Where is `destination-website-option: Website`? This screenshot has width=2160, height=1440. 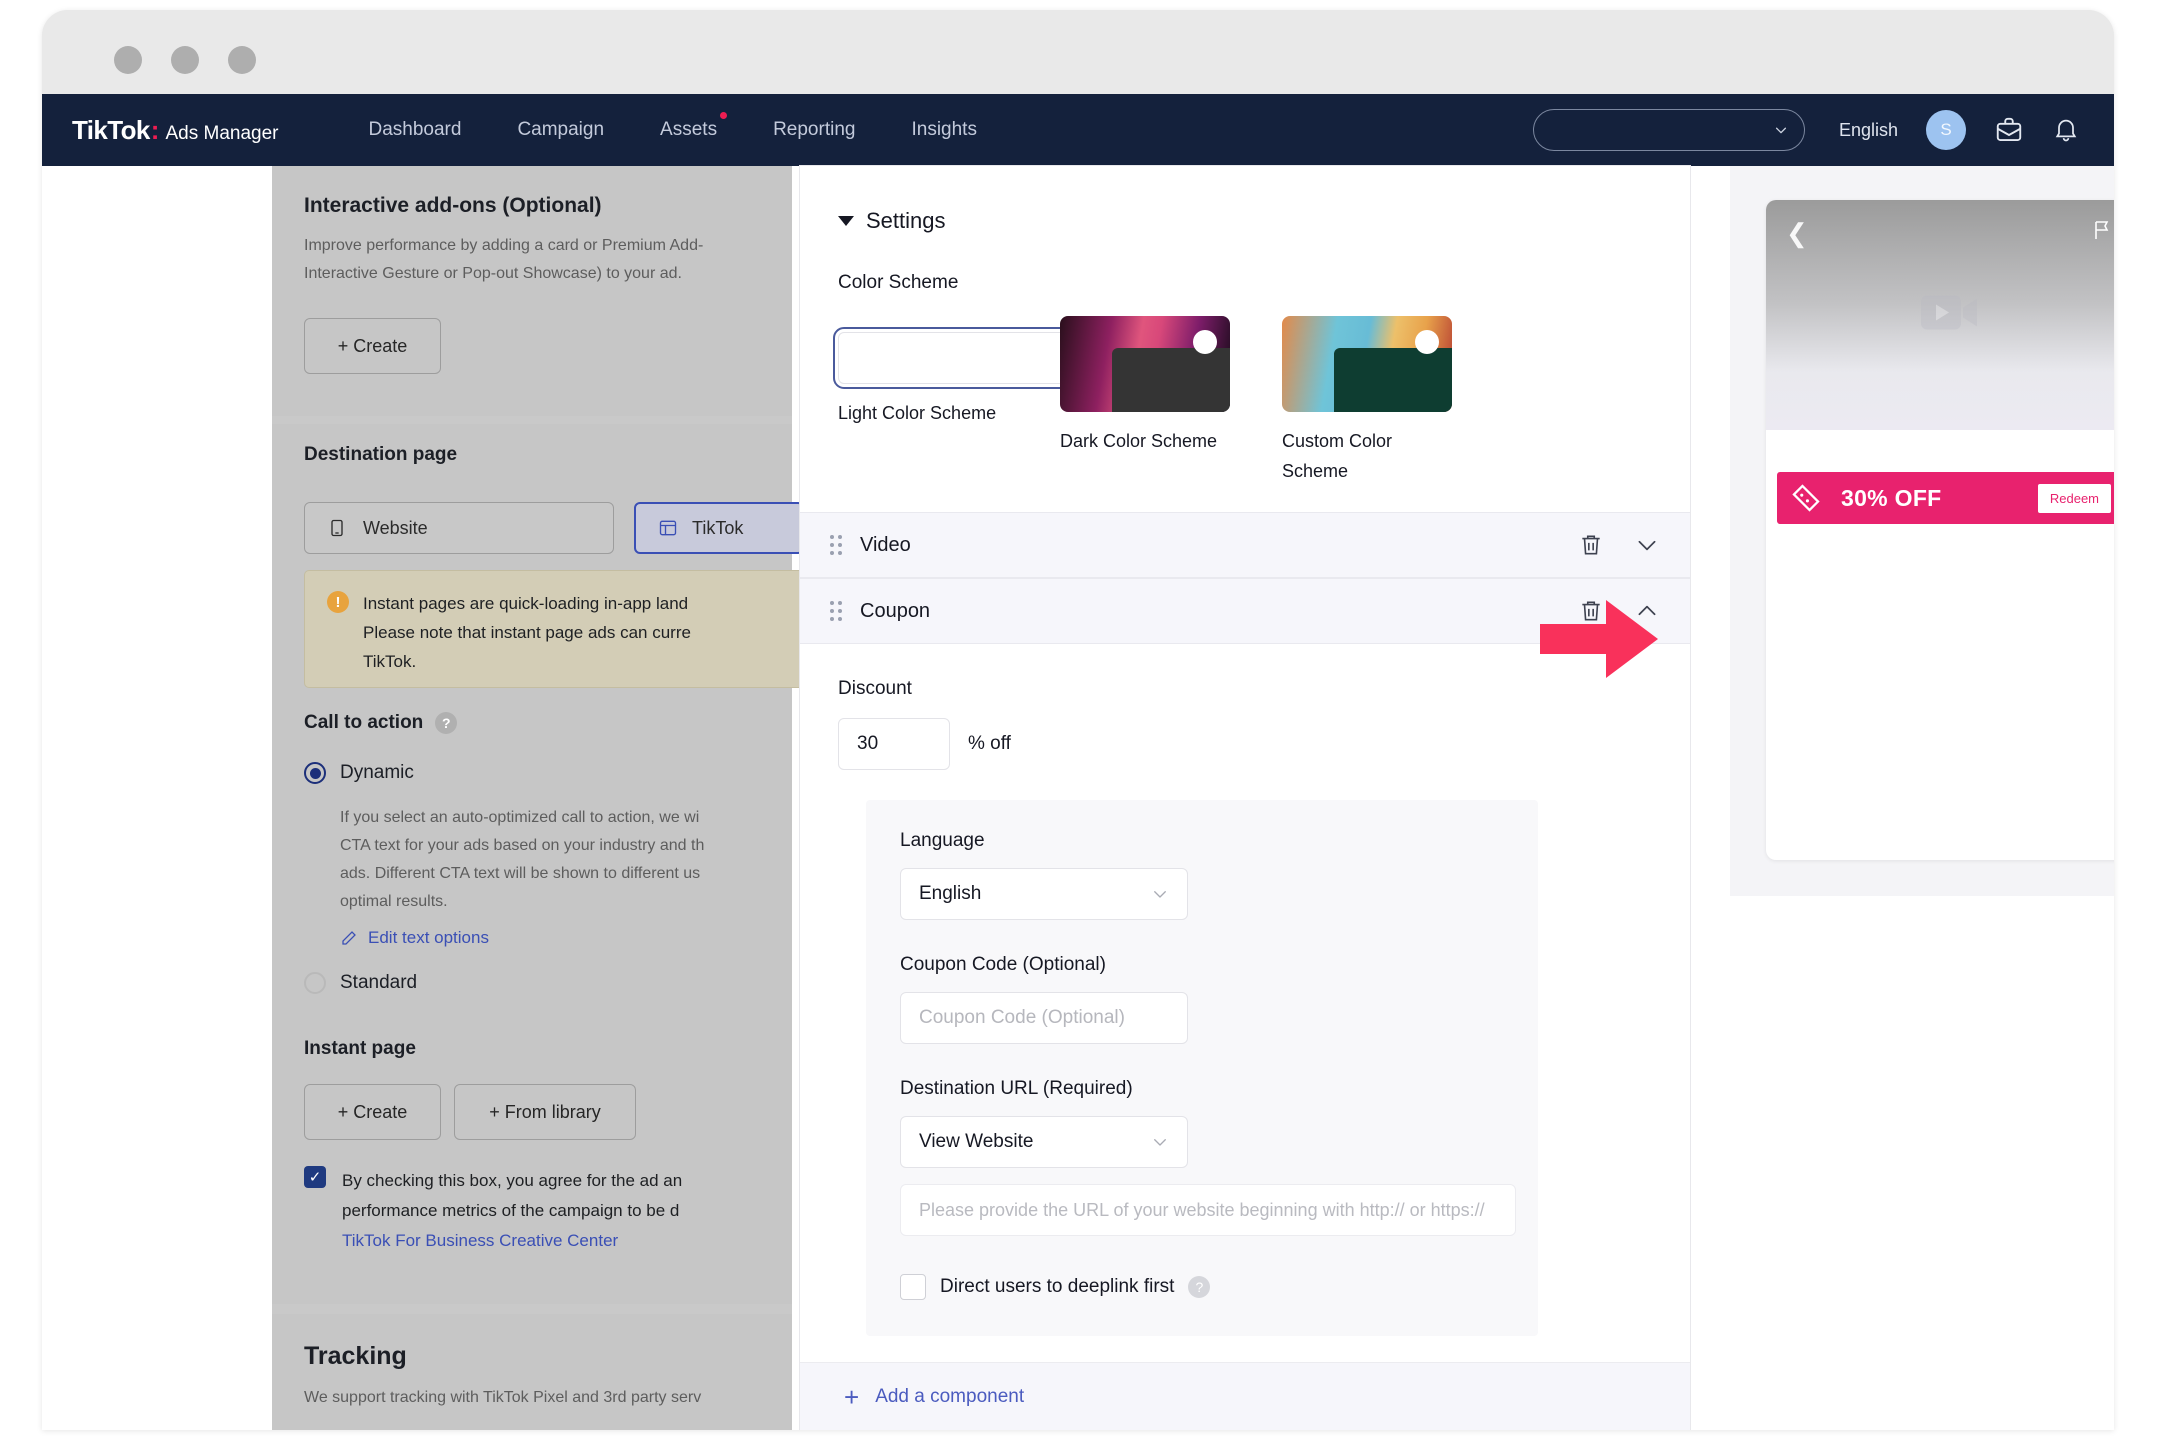 destination-website-option: Website is located at coordinates (459, 528).